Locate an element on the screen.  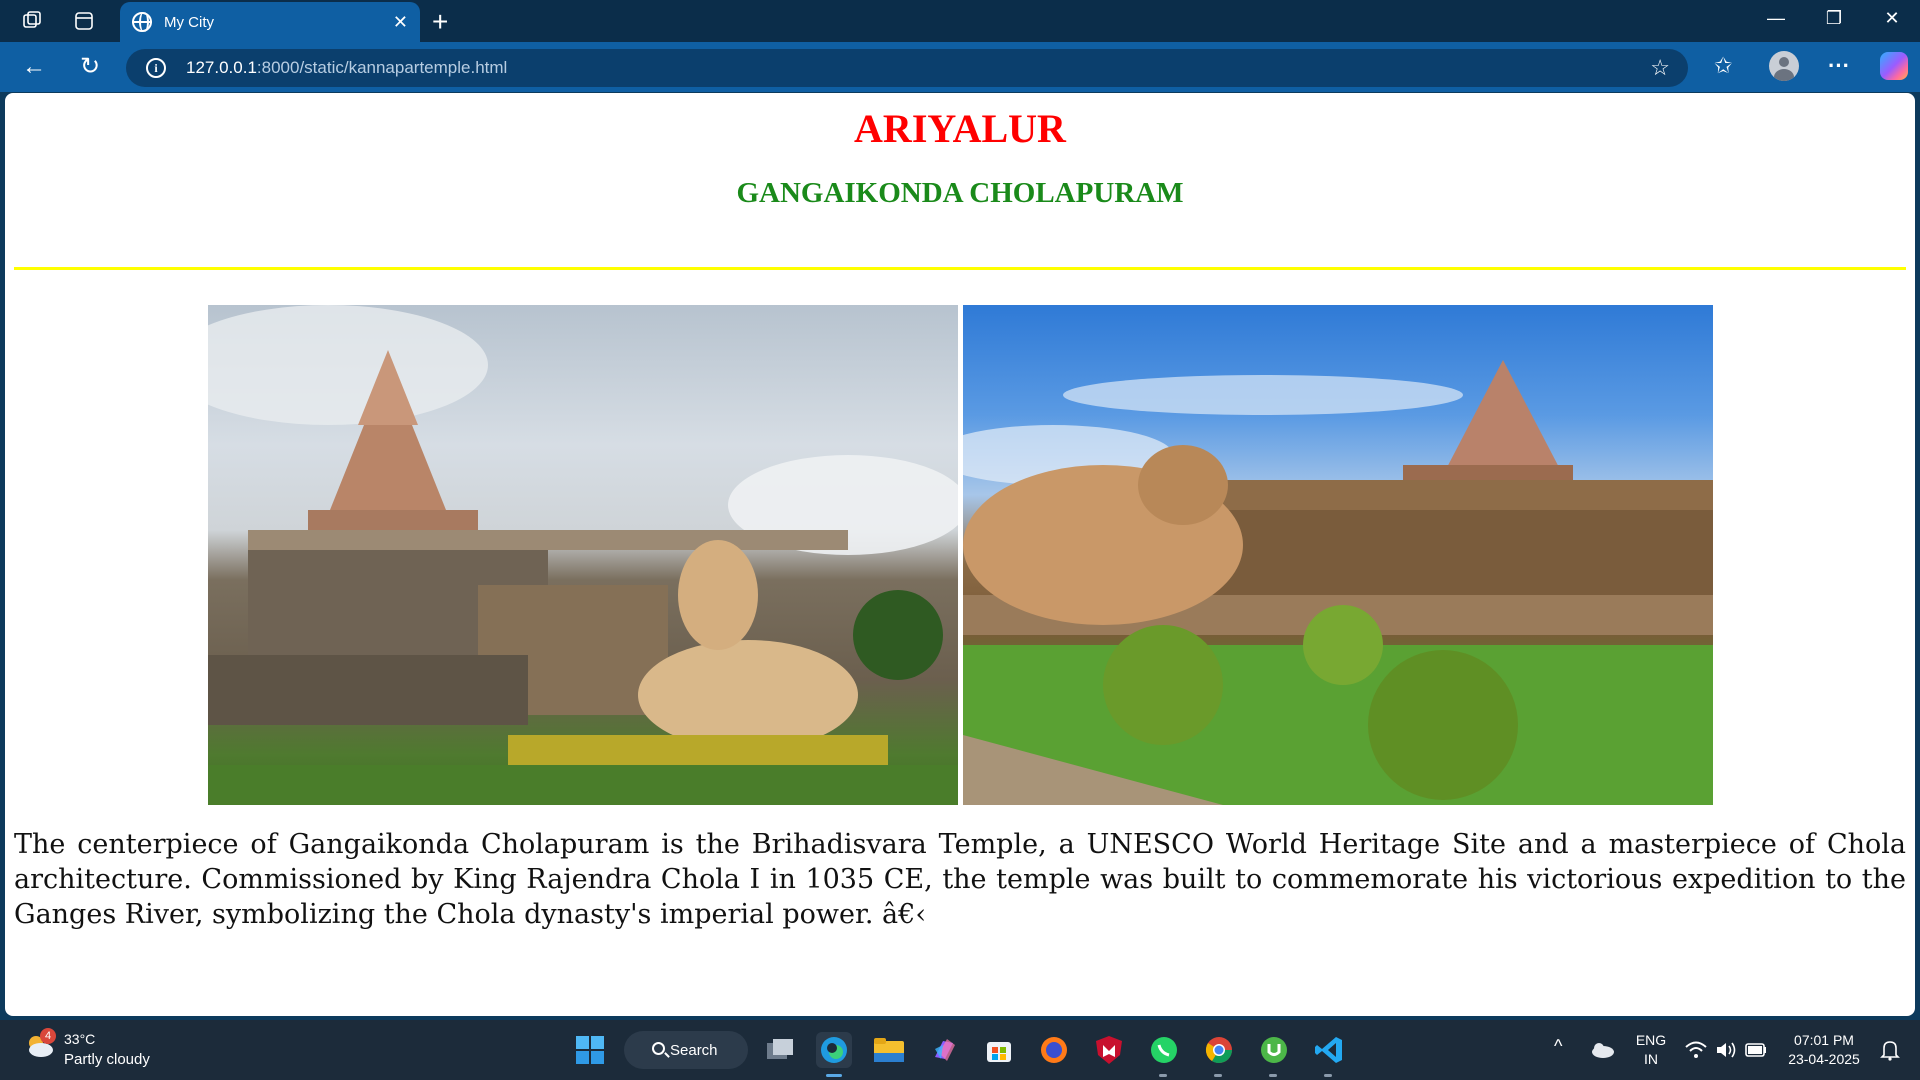
notification-bell-icon is located at coordinates (1890, 1050).